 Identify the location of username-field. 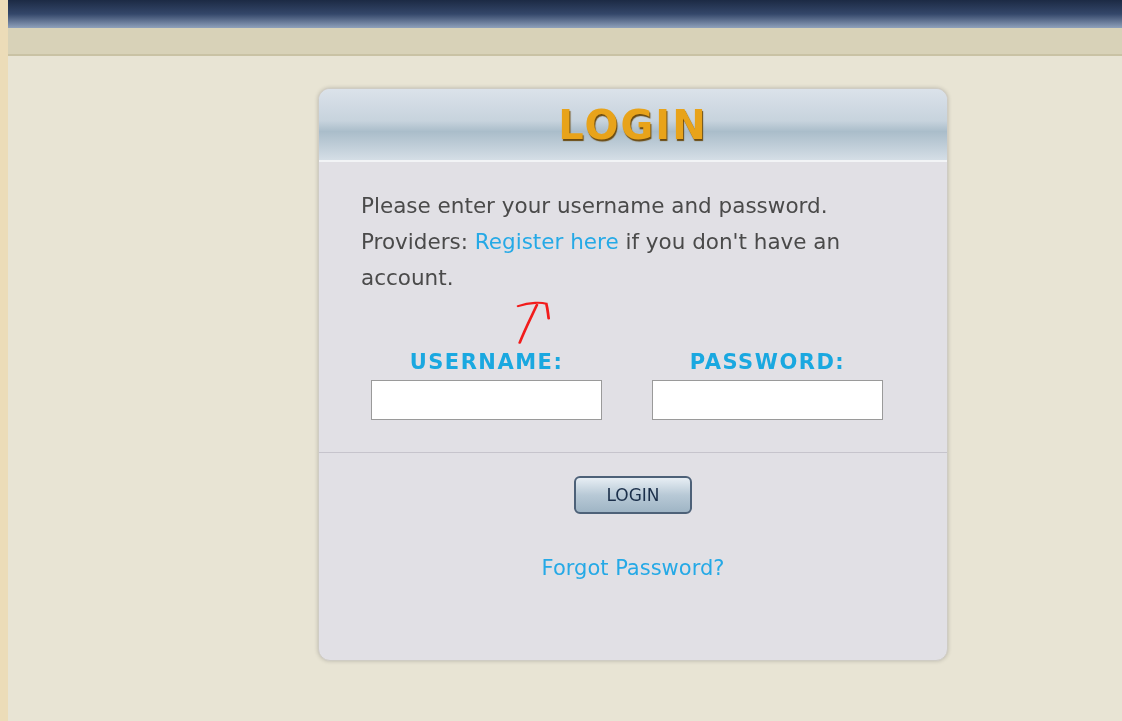
(486, 400).